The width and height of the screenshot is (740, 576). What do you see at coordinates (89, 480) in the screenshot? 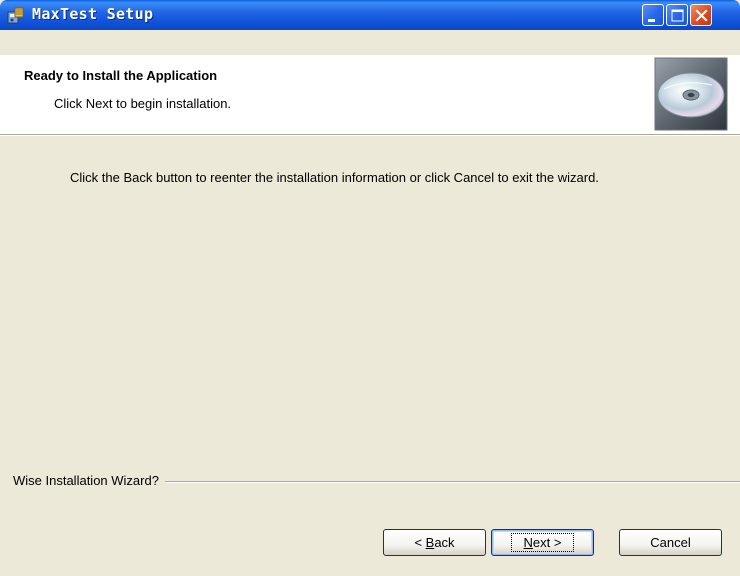
I see `branding-label: Wise Installation Wizard?` at bounding box center [89, 480].